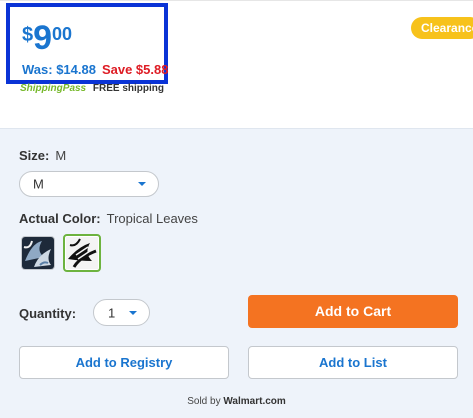 This screenshot has height=418, width=473. Describe the element at coordinates (60, 218) in the screenshot. I see `color-label: Actual Color:` at that location.